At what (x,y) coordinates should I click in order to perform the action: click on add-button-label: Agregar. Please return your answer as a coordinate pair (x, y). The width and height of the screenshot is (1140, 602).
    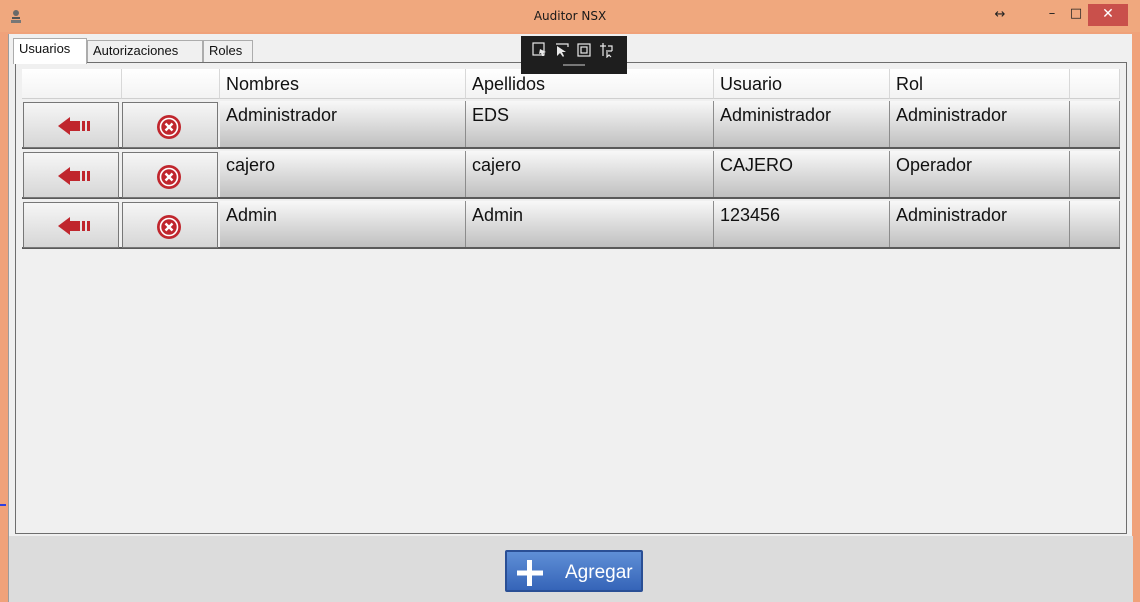
    Looking at the image, I should click on (599, 572).